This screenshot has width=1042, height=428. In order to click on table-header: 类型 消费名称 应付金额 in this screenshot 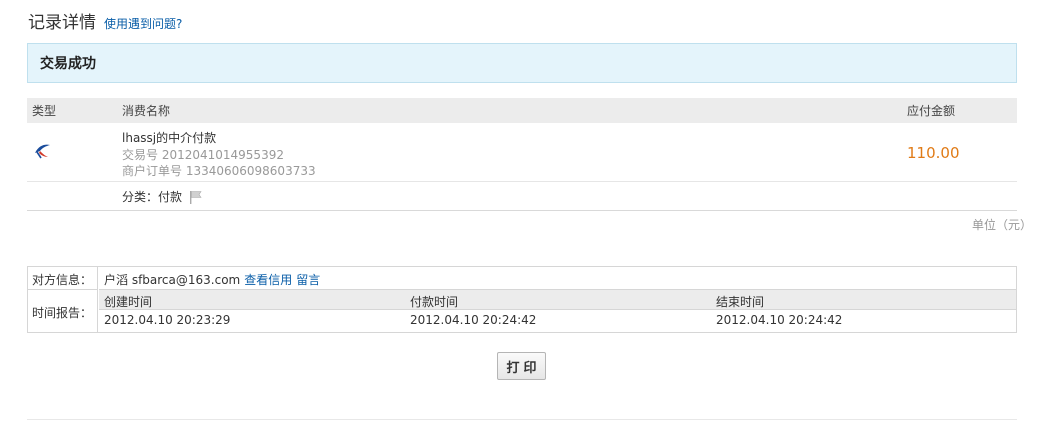, I will do `click(522, 110)`.